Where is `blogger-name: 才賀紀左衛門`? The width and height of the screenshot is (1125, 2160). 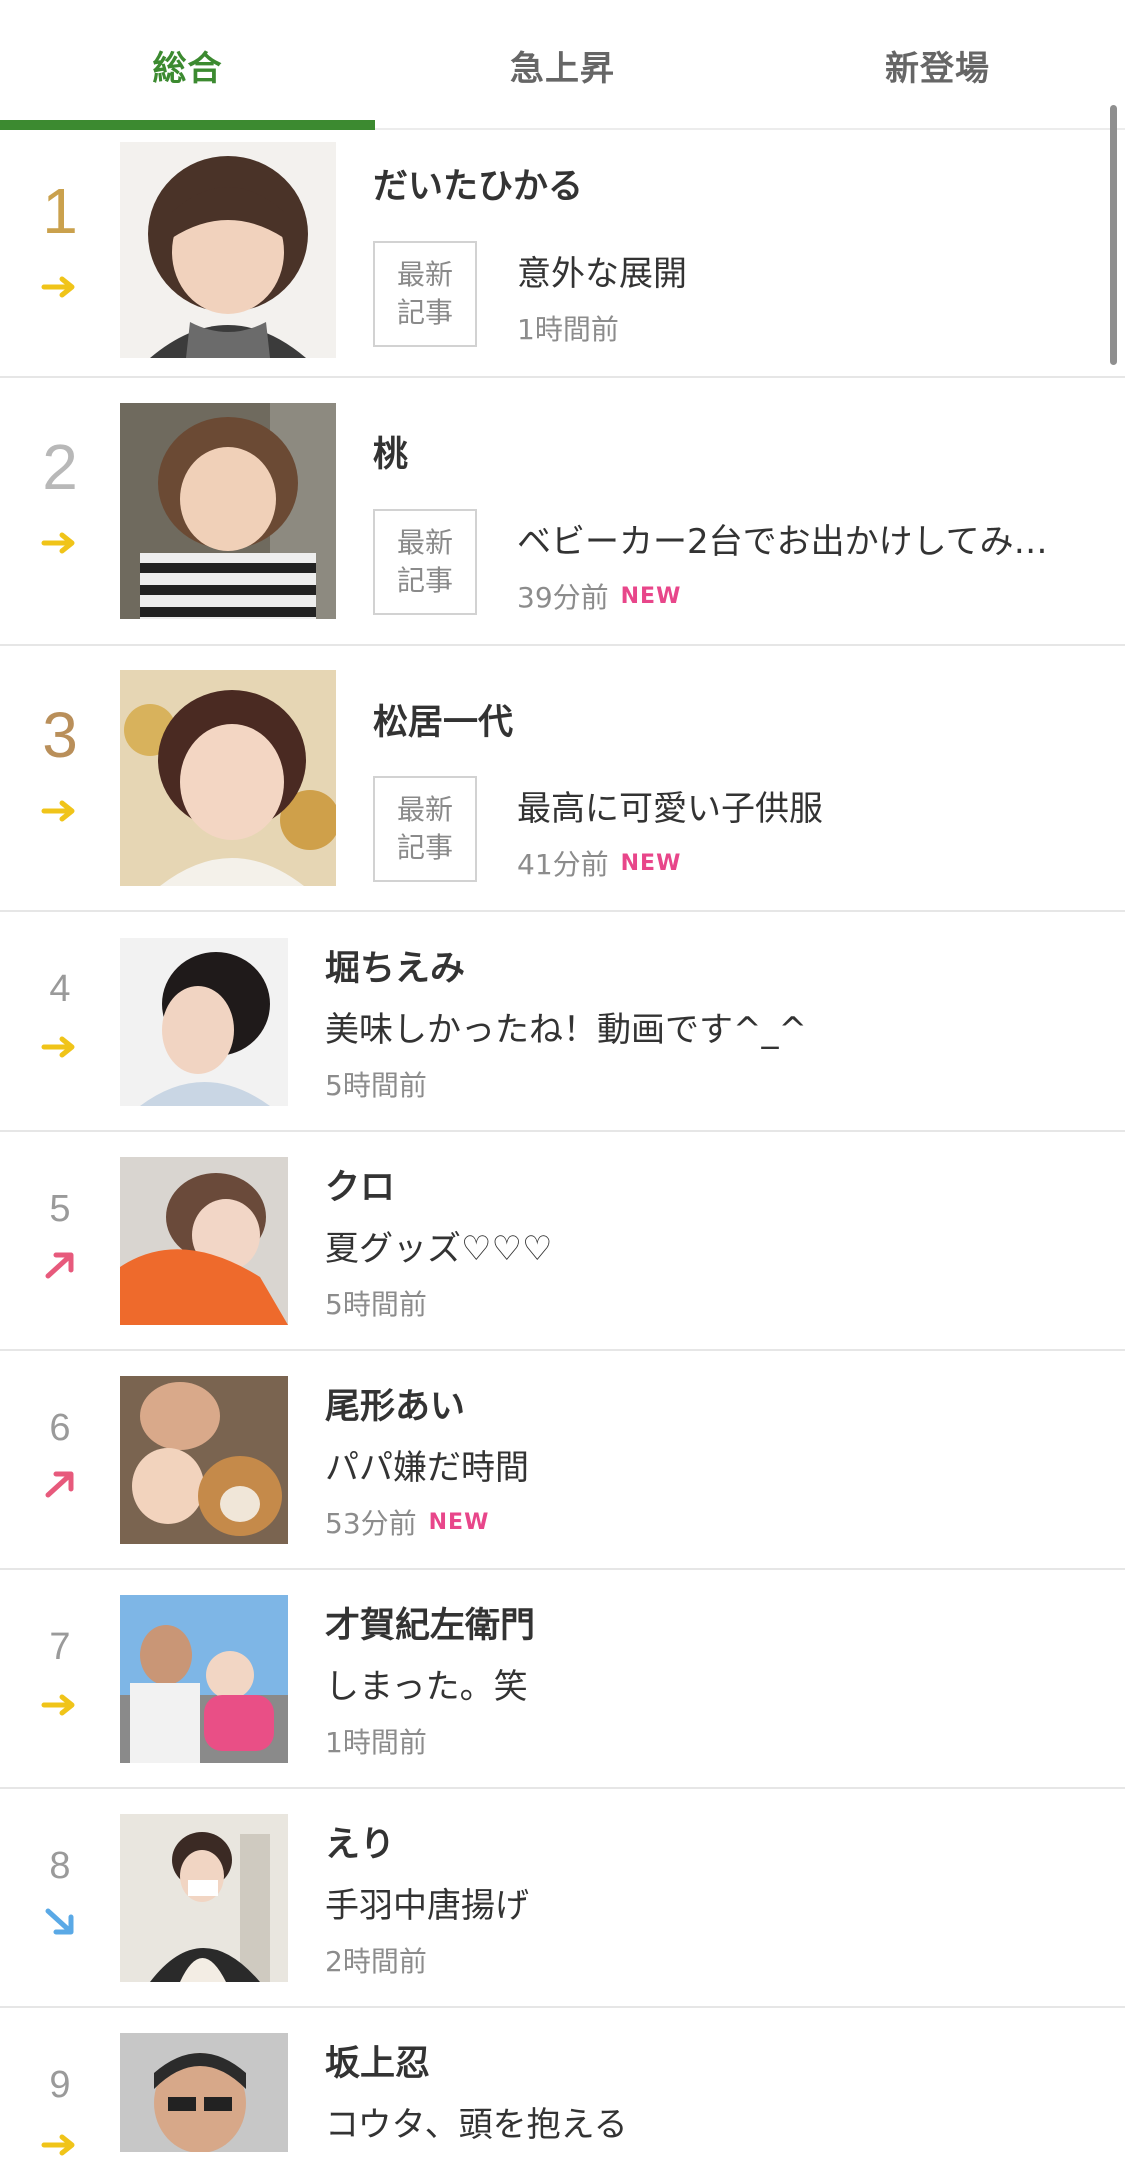
blogger-name: 才賀紀左衛門 is located at coordinates (430, 1622).